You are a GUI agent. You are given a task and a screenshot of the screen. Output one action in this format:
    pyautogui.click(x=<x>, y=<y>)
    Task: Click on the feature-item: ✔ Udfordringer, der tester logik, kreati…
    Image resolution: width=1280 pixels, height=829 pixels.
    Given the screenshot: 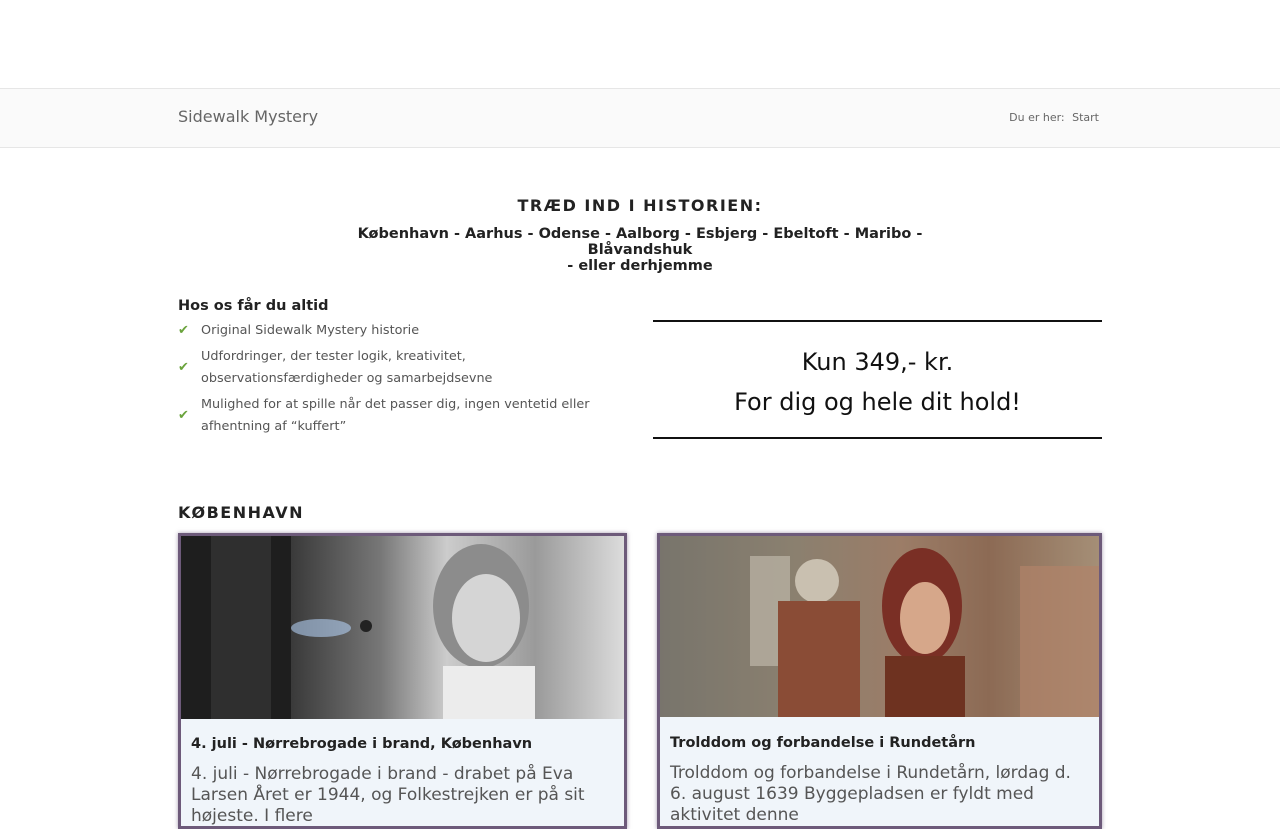 What is the action you would take?
    pyautogui.click(x=400, y=368)
    